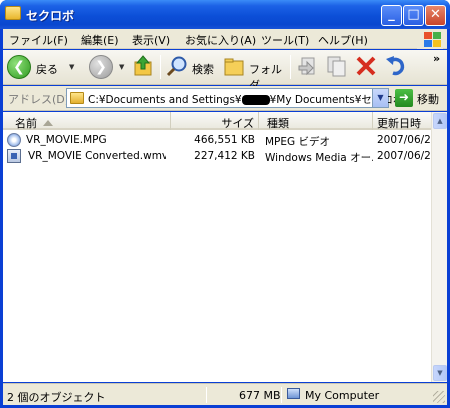  What do you see at coordinates (224, 140) in the screenshot?
I see `file-size: 466,551 KB` at bounding box center [224, 140].